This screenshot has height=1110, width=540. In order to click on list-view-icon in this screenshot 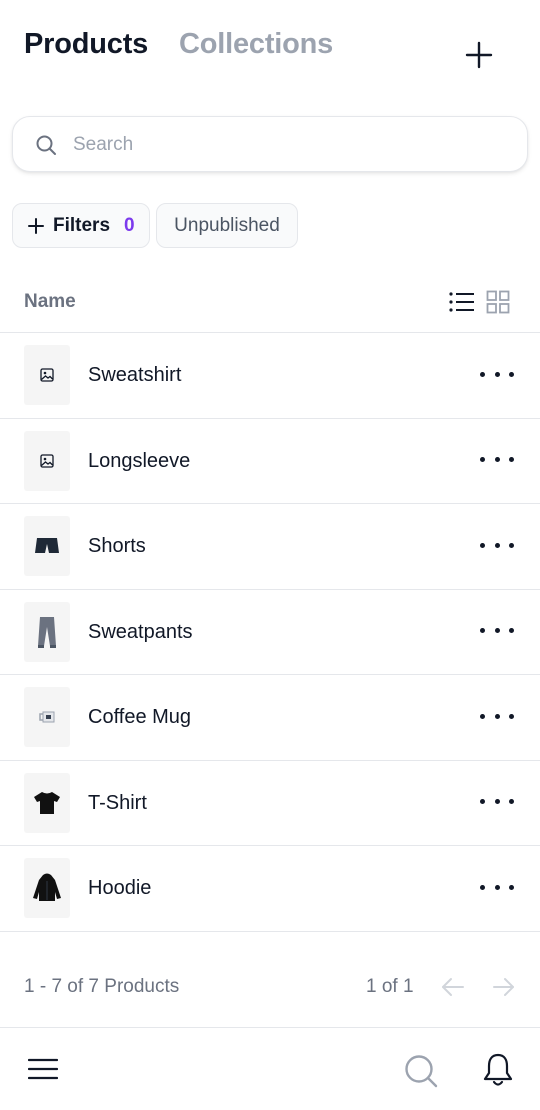, I will do `click(462, 302)`.